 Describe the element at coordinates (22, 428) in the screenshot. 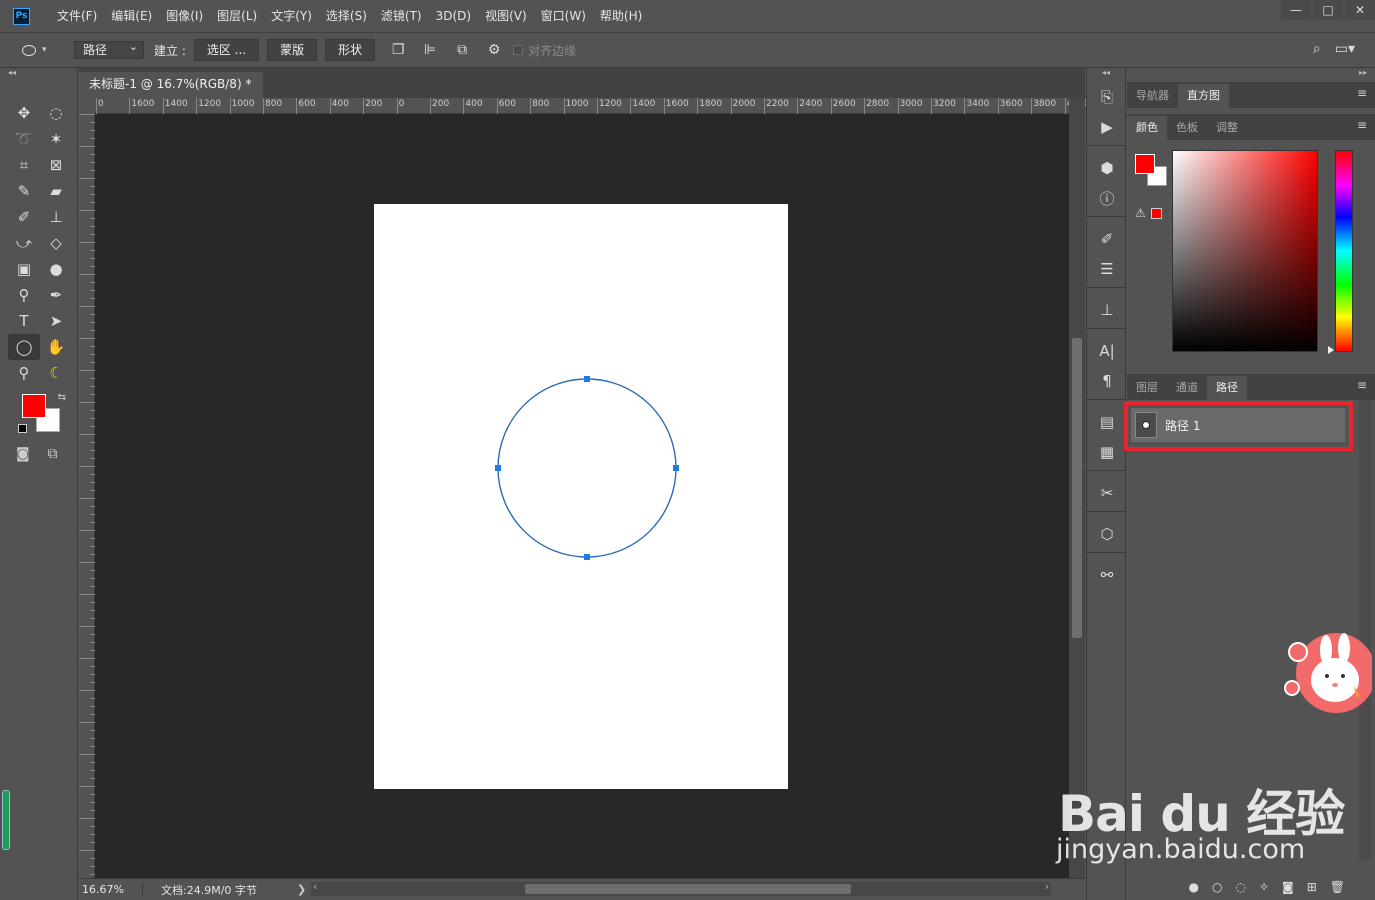

I see `default-colors-icon` at that location.